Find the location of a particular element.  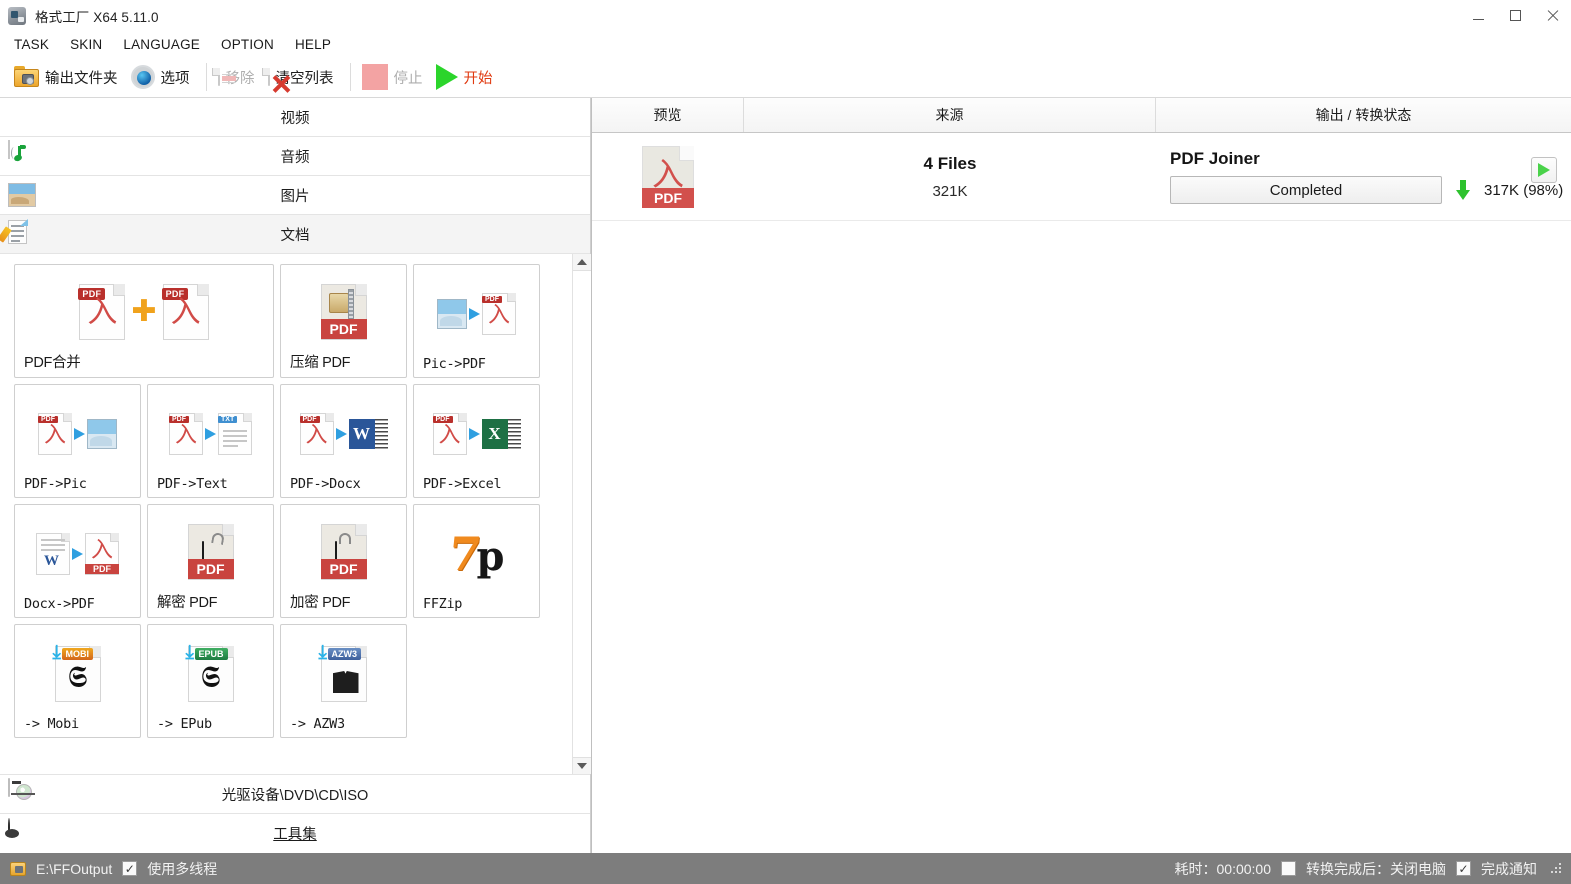

tile-pdf-to-excel: PDF 入 X PDF->Excel is located at coordinates (476, 441).